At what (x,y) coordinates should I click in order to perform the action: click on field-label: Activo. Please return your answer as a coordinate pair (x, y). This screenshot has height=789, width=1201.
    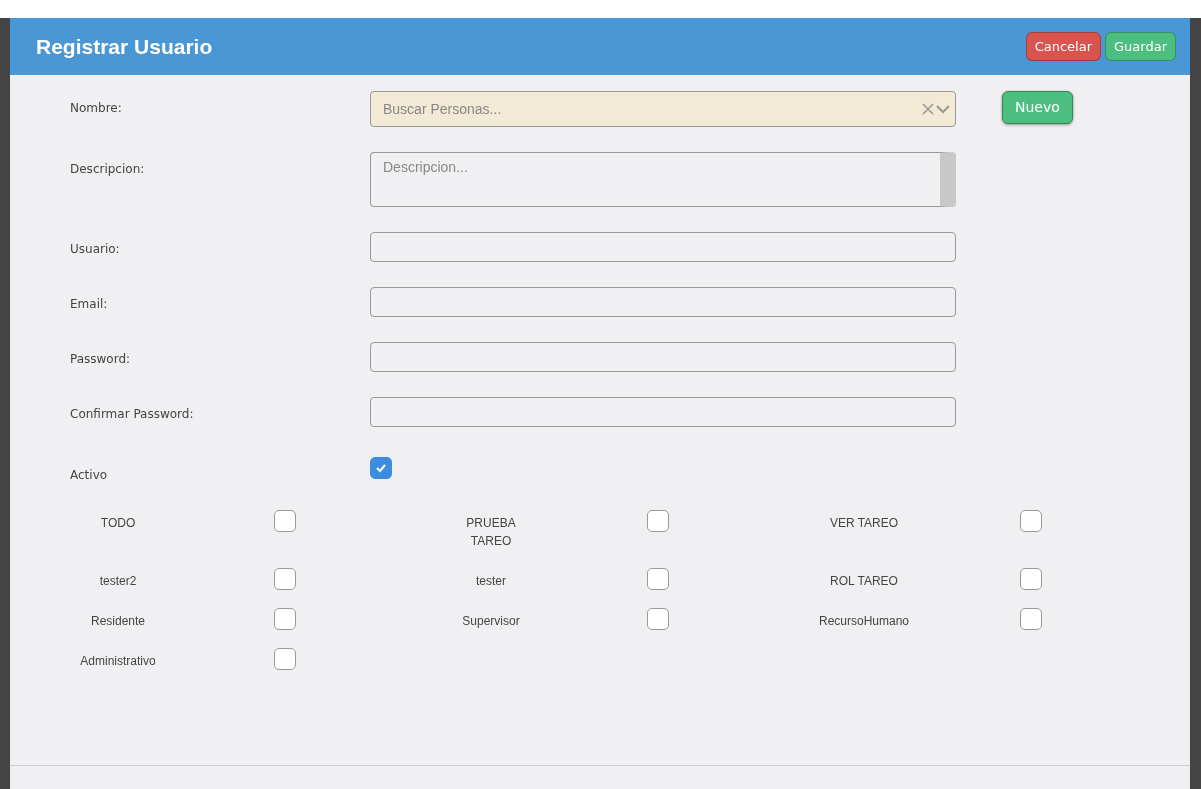
    Looking at the image, I should click on (89, 475).